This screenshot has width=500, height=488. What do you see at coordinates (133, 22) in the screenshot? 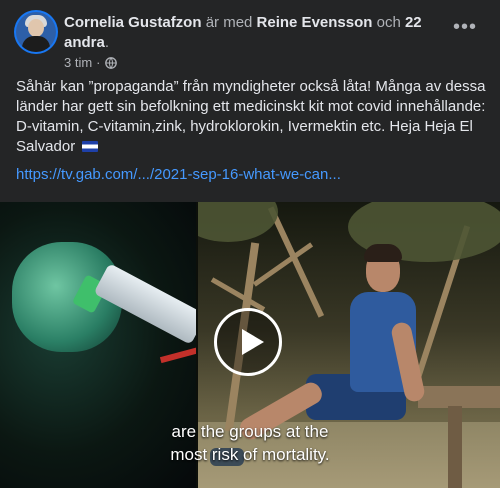
I see `author-name: Cornelia Gustafzon` at bounding box center [133, 22].